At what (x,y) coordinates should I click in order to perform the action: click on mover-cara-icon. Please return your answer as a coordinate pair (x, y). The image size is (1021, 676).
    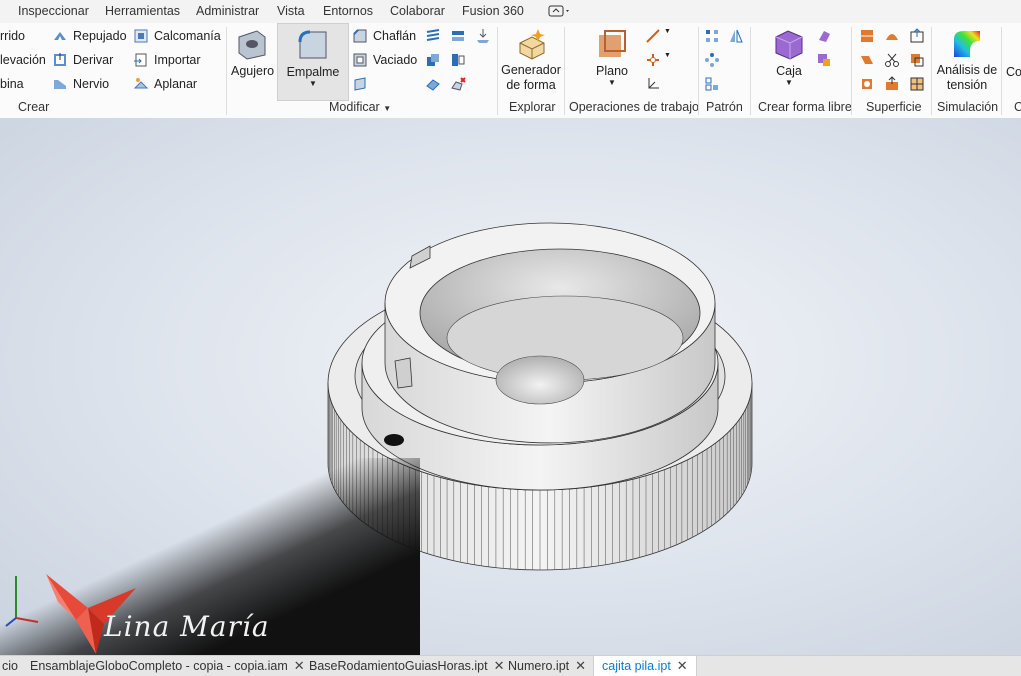
    Looking at the image, I should click on (458, 36).